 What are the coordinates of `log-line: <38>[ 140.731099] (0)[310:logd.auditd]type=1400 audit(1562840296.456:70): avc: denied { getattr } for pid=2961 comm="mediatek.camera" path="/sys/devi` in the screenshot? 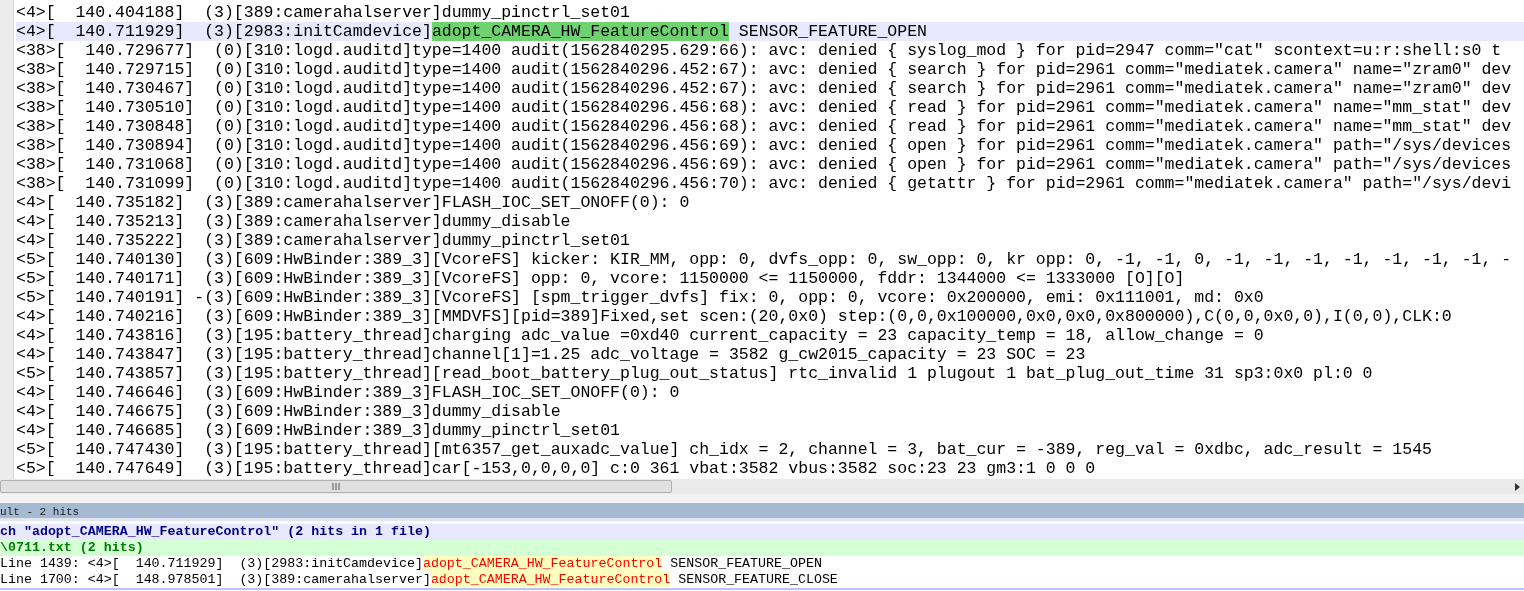 It's located at (764, 183).